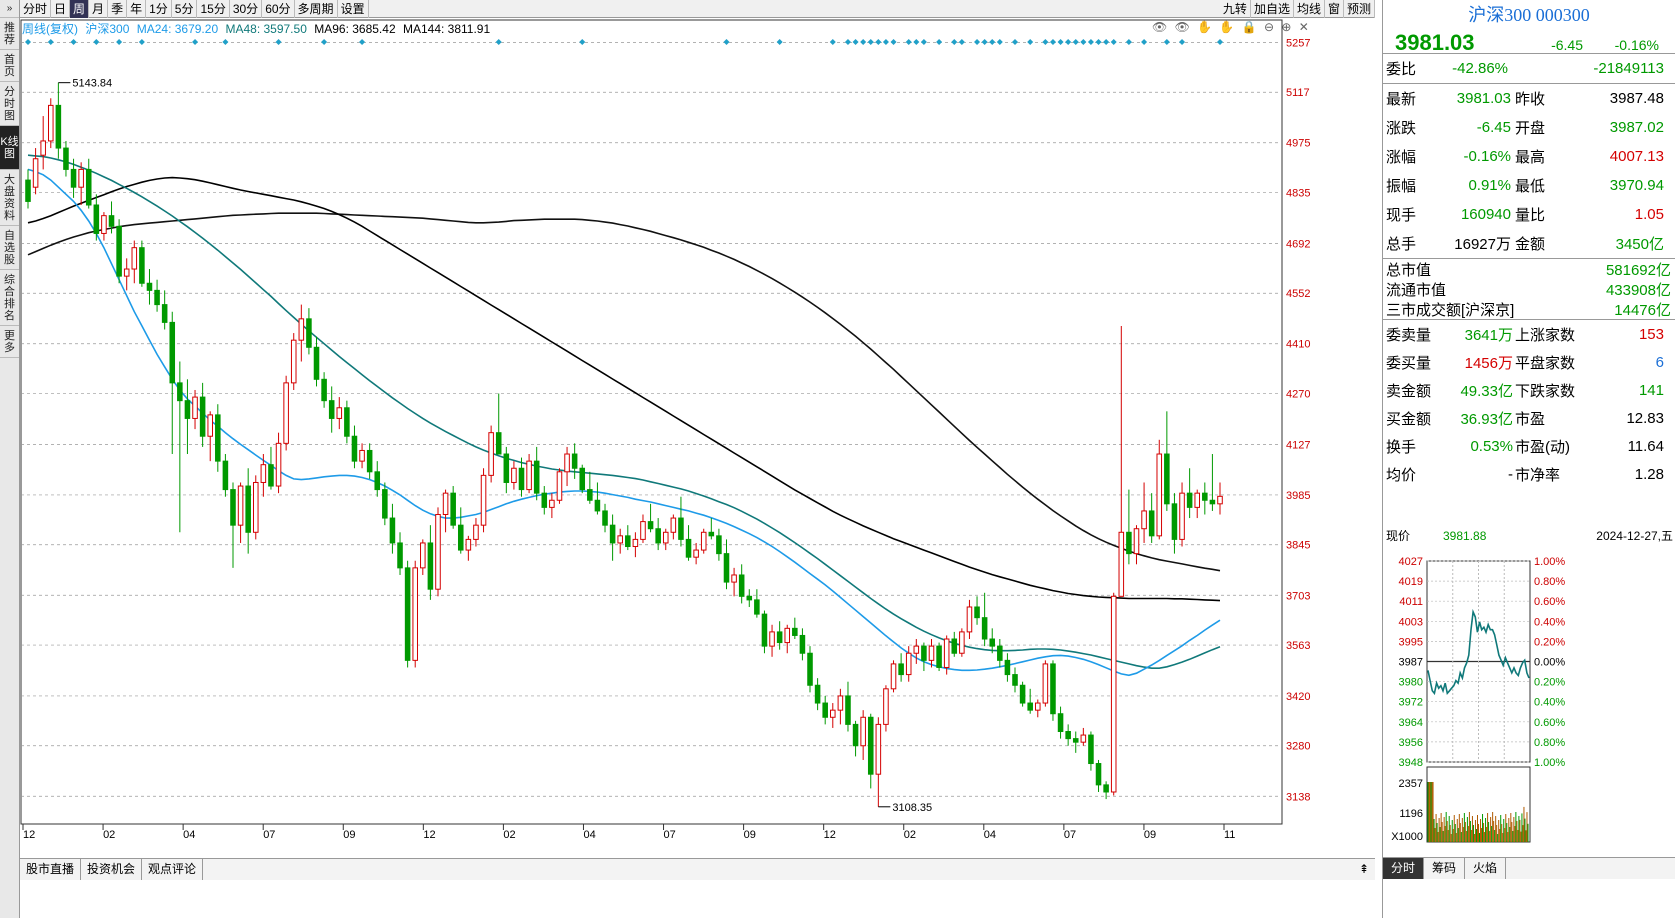 Image resolution: width=1675 pixels, height=918 pixels. I want to click on nav-item-6: 综合排名, so click(9, 298).